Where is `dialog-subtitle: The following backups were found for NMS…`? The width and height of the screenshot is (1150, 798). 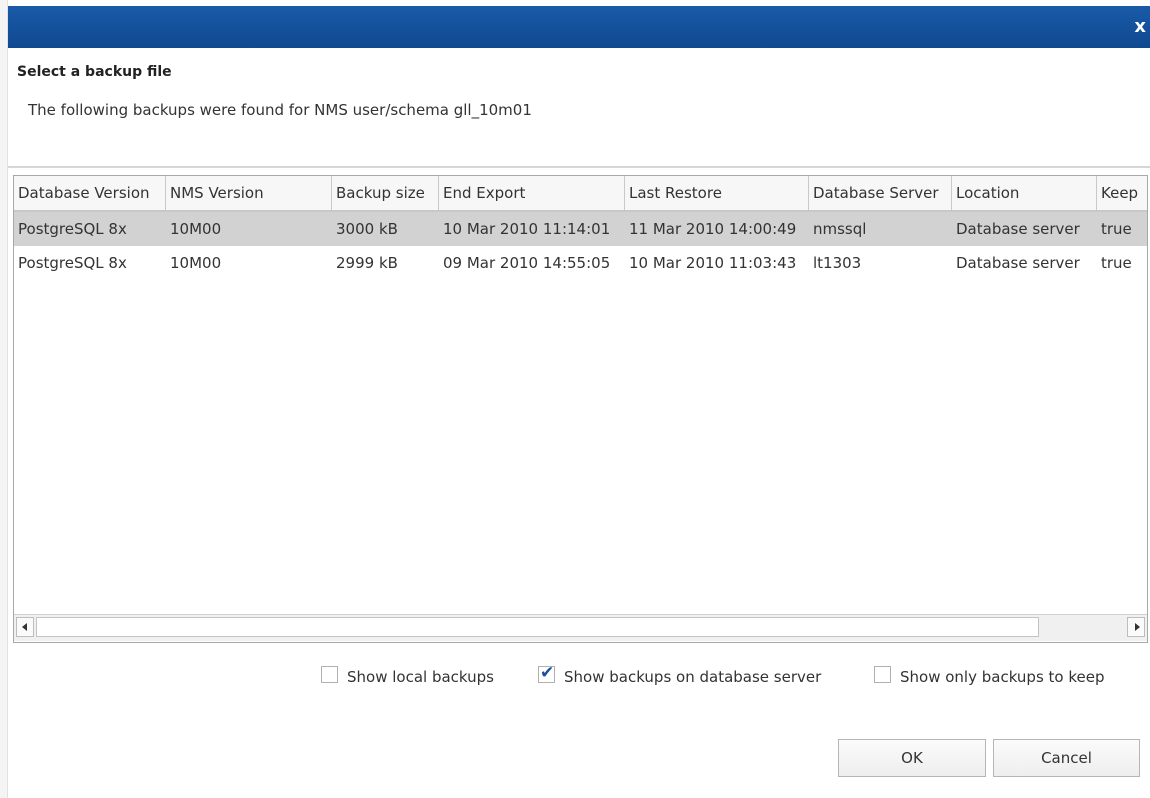
dialog-subtitle: The following backups were found for NMS… is located at coordinates (280, 110).